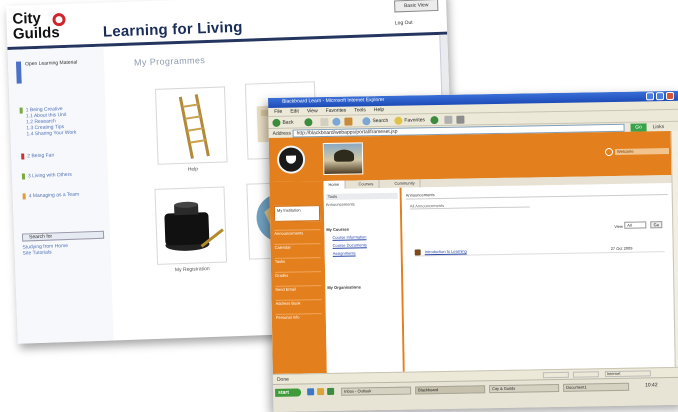 The image size is (678, 412). Describe the element at coordinates (338, 229) in the screenshot. I see `my-courses-heading: My Courses` at that location.